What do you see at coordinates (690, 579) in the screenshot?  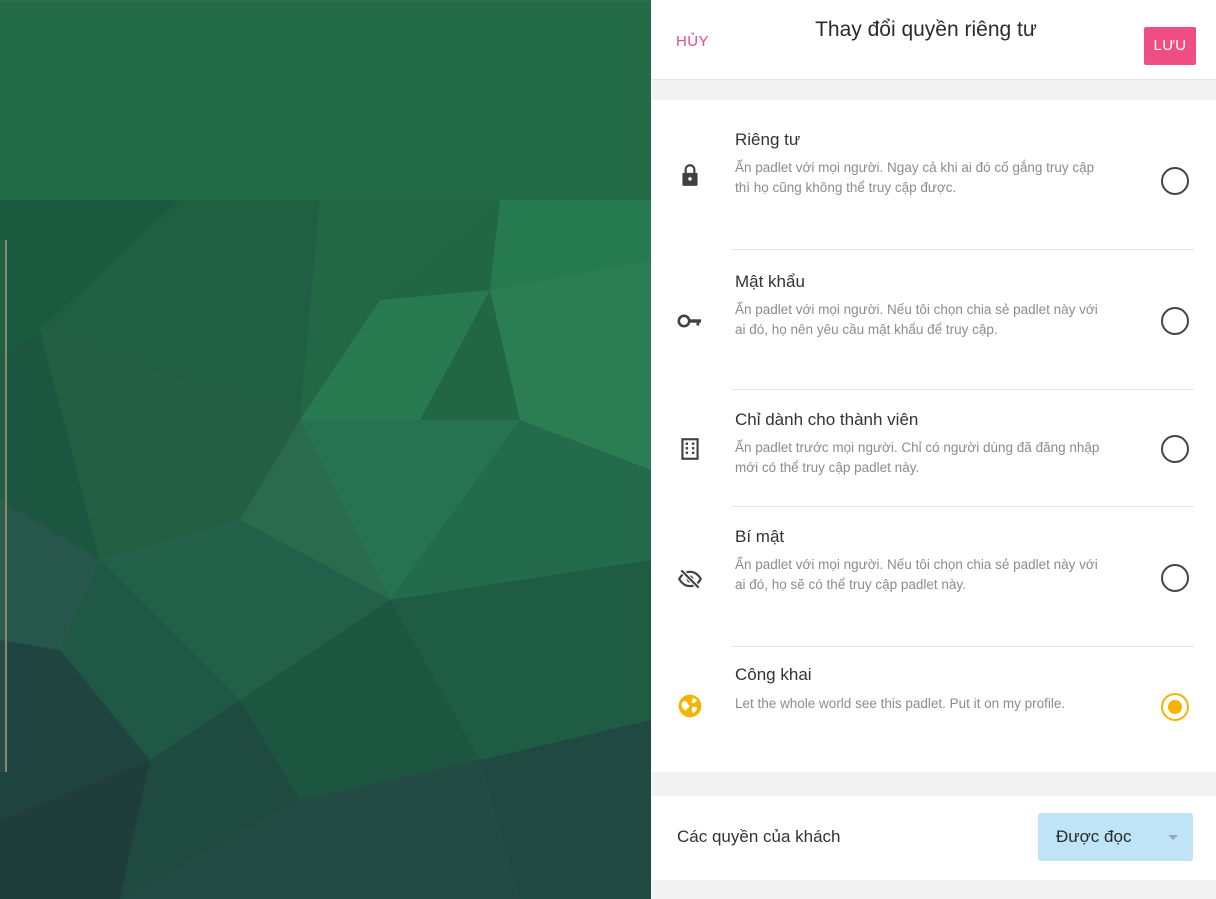 I see `eye-off-icon` at bounding box center [690, 579].